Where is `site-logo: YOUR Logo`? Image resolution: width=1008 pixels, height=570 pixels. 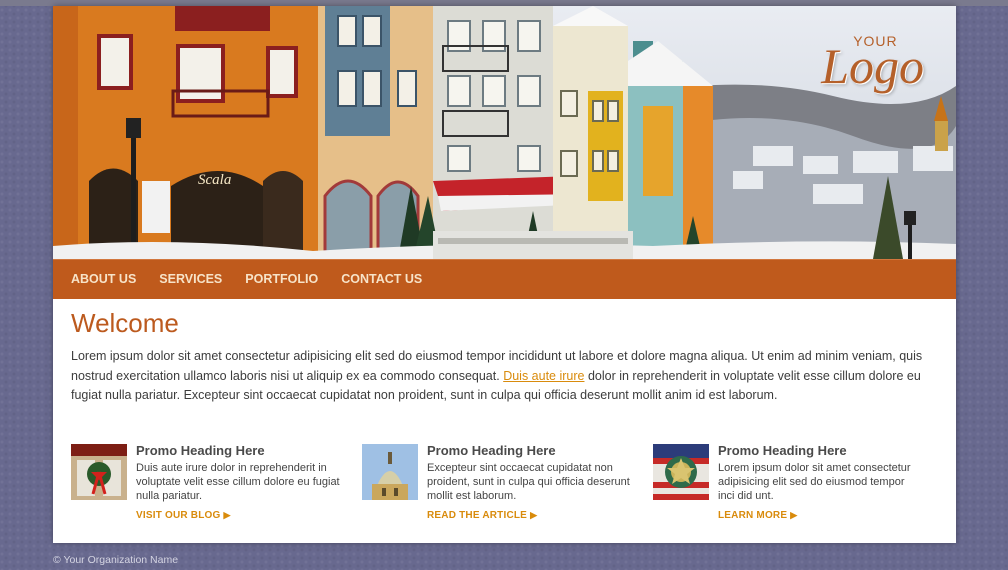
site-logo: YOUR Logo is located at coordinates (872, 61).